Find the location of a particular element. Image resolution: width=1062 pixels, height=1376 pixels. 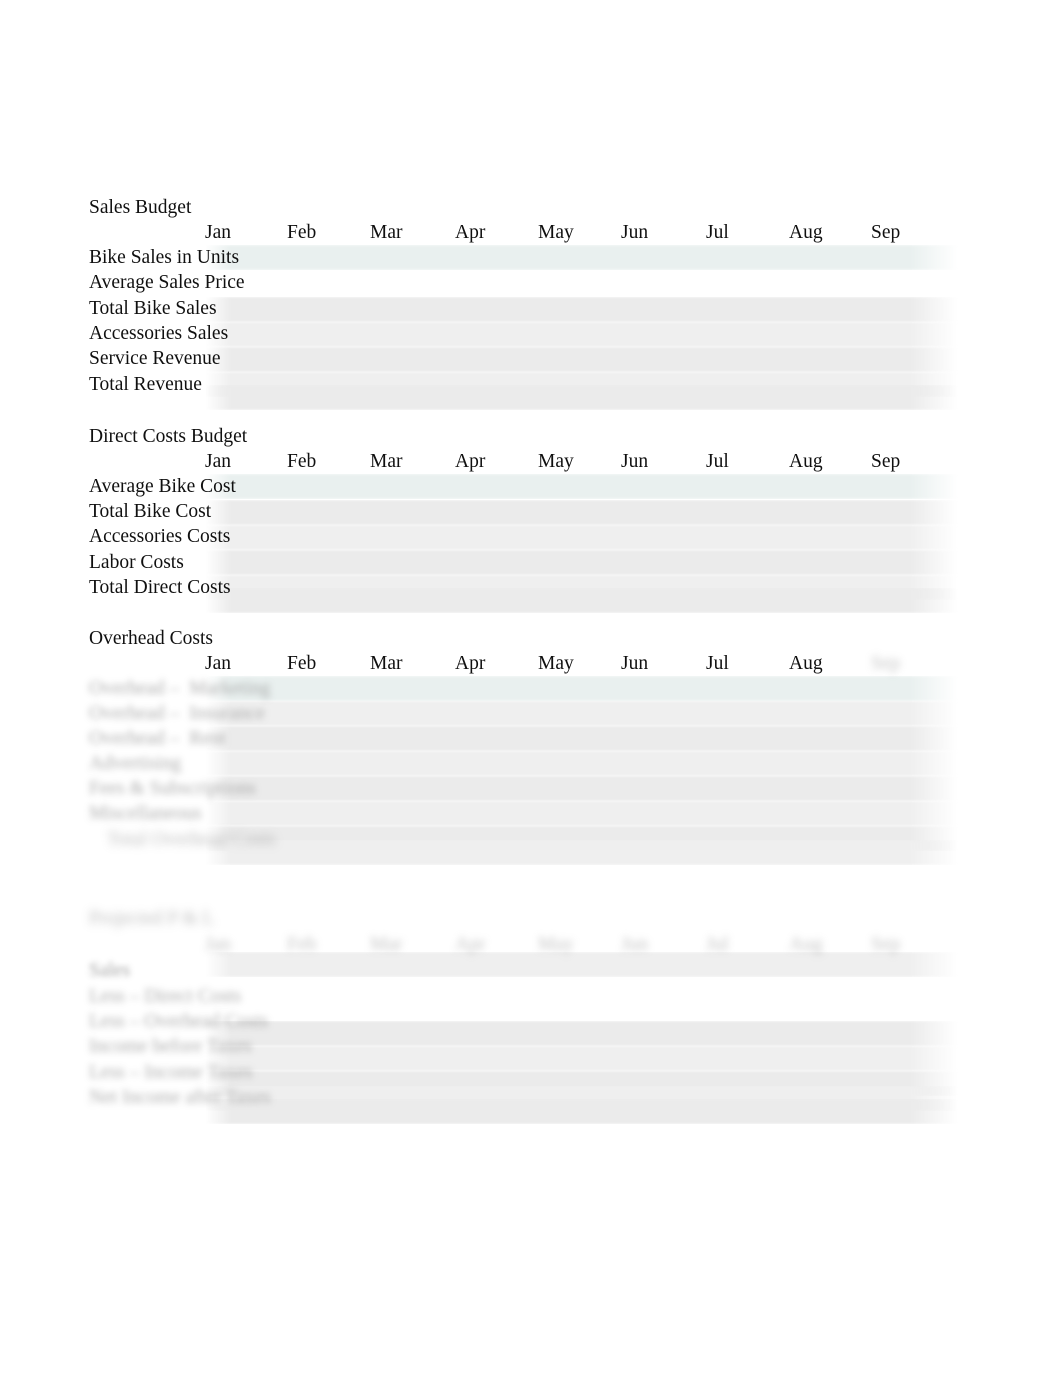

column-header-sep-redacted: Sep is located at coordinates (886, 663).